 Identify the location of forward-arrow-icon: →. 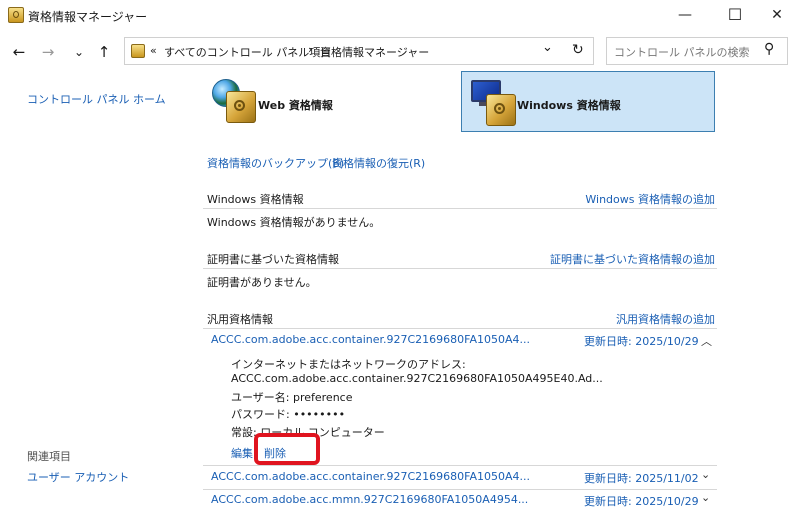
(48, 52).